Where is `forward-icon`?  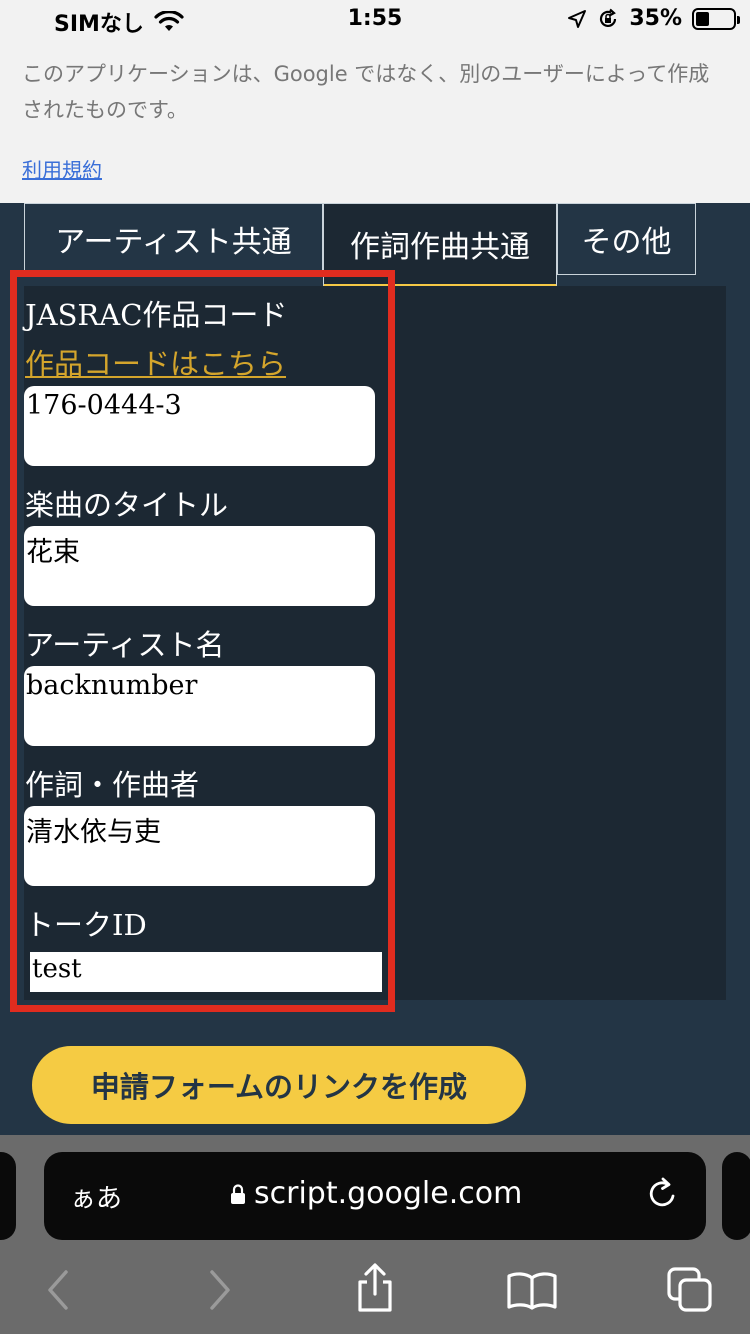 forward-icon is located at coordinates (220, 1290).